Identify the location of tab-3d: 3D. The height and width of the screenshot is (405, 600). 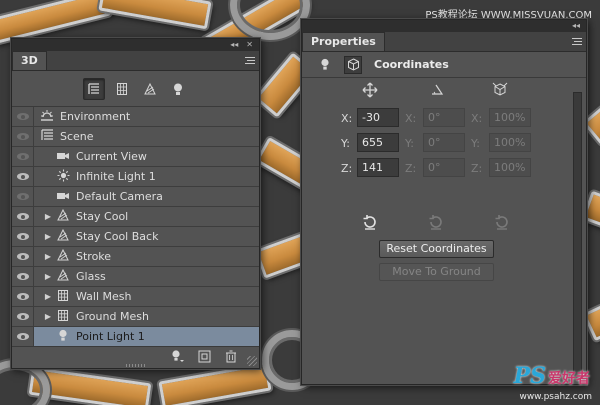
(29, 60).